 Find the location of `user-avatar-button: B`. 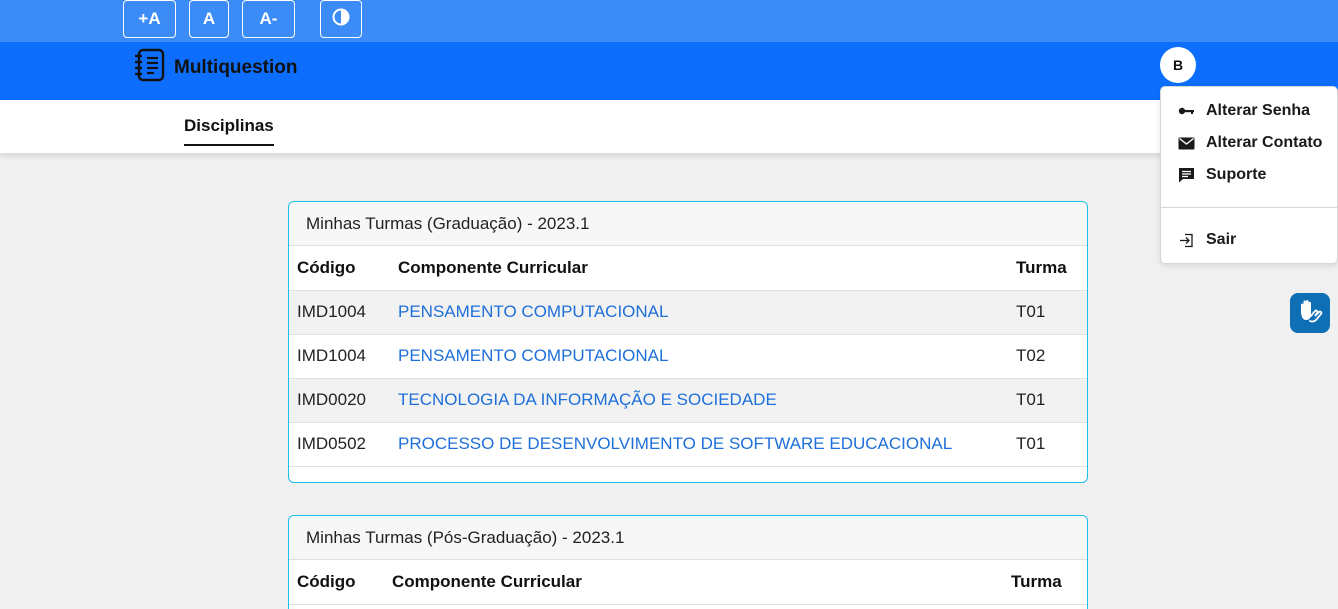

user-avatar-button: B is located at coordinates (1178, 65).